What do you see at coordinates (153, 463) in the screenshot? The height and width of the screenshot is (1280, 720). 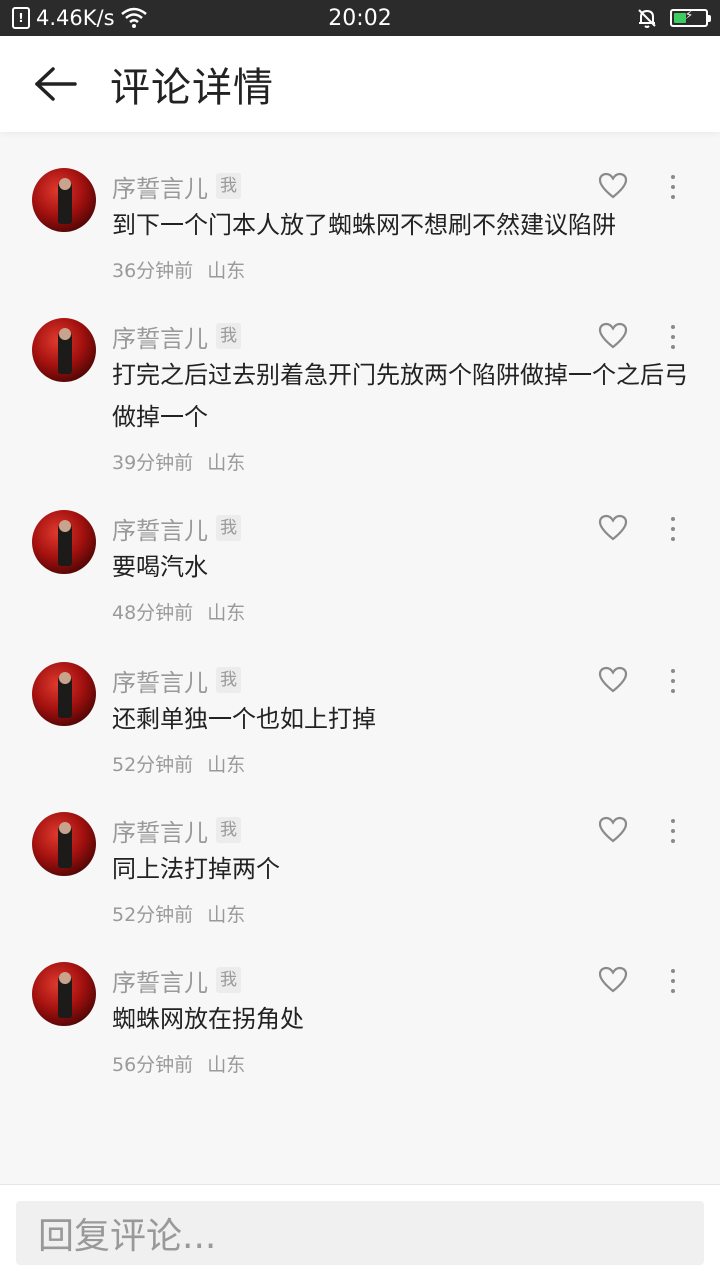 I see `comment-time: 39分钟前` at bounding box center [153, 463].